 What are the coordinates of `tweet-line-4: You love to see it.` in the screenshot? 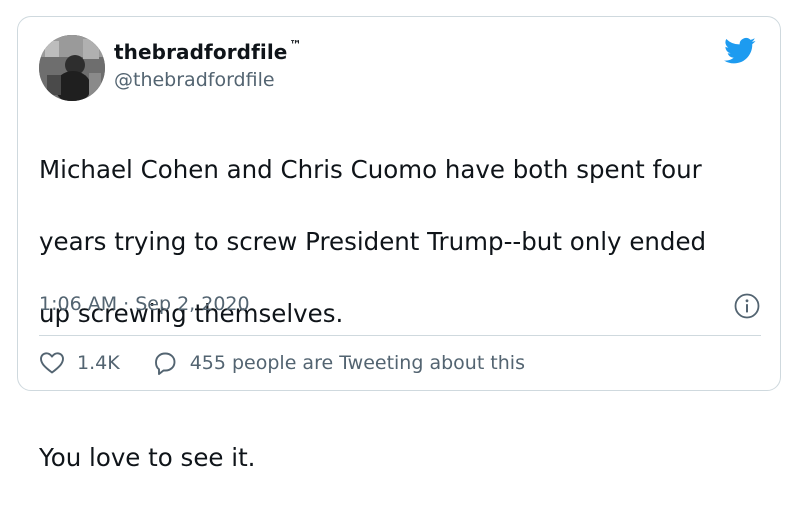 It's located at (147, 457).